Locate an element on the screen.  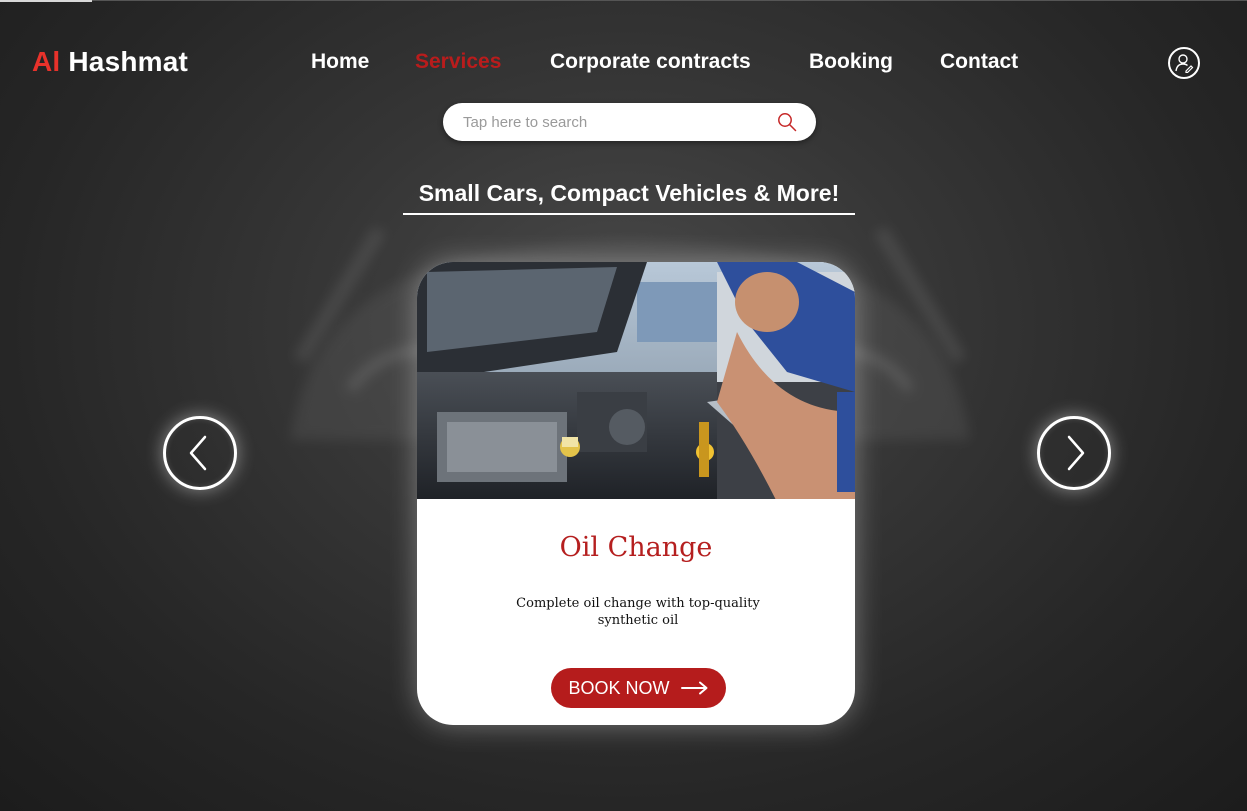
nav-item-contact: Contact is located at coordinates (979, 62).